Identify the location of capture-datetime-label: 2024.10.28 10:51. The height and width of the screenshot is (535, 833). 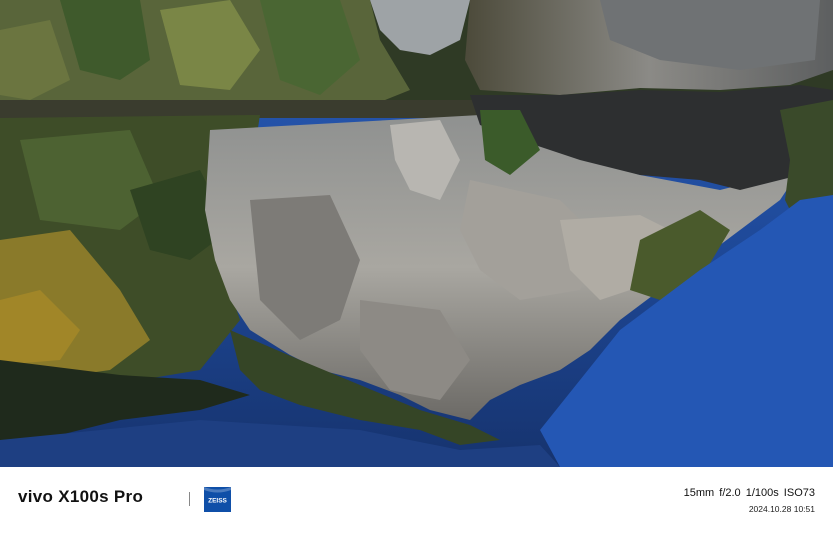
(781, 509).